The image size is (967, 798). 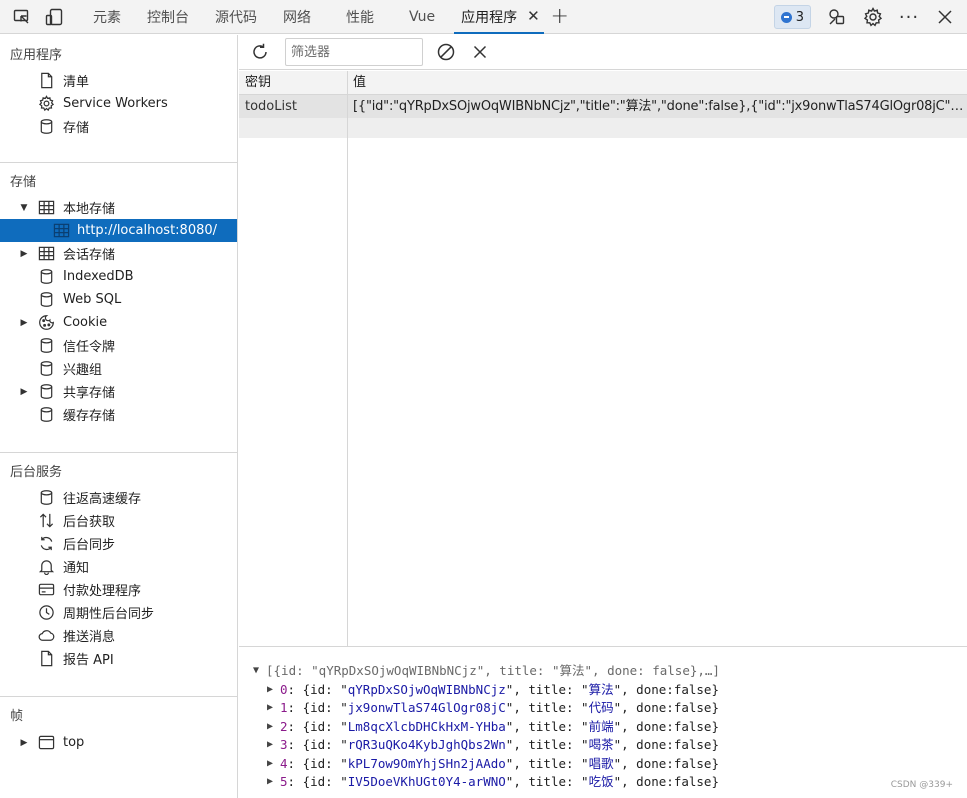 What do you see at coordinates (422, 17) in the screenshot?
I see `tab-vue: Vue` at bounding box center [422, 17].